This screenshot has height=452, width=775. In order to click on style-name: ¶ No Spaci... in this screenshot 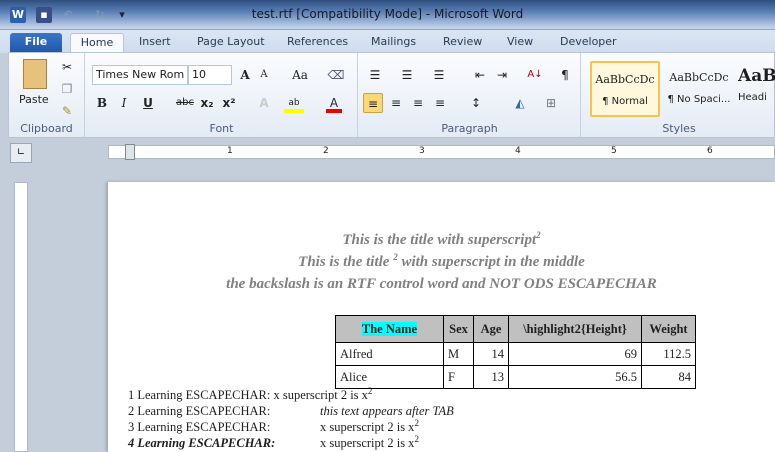, I will do `click(699, 99)`.